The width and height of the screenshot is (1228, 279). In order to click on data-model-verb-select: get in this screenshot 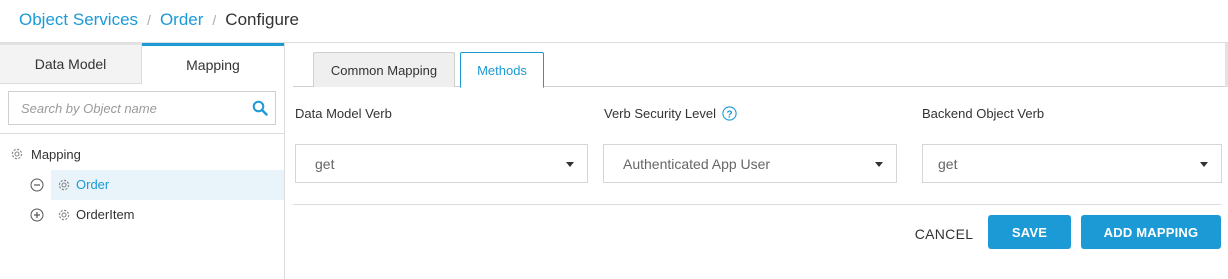, I will do `click(441, 163)`.